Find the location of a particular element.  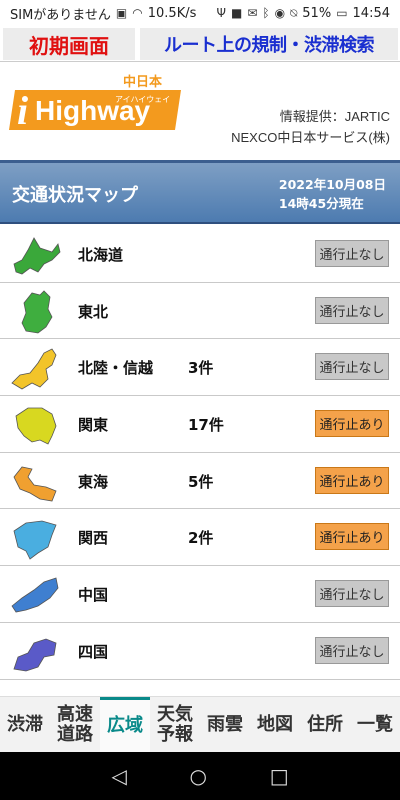

region-name: 北海道 is located at coordinates (101, 255).